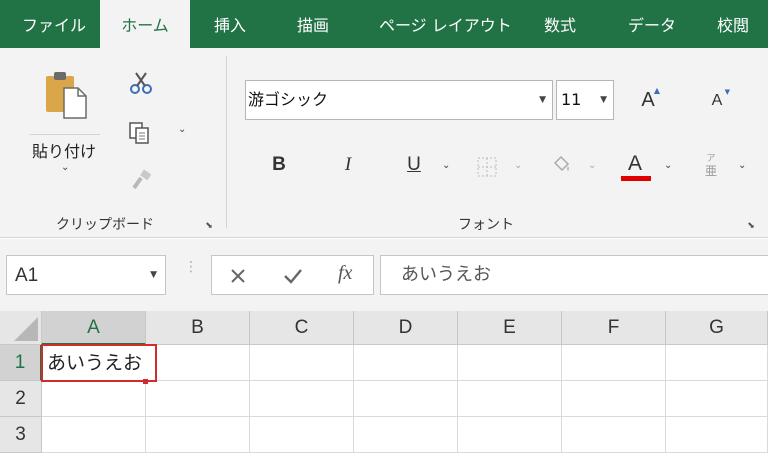  What do you see at coordinates (510, 328) in the screenshot?
I see `column-header-E: E` at bounding box center [510, 328].